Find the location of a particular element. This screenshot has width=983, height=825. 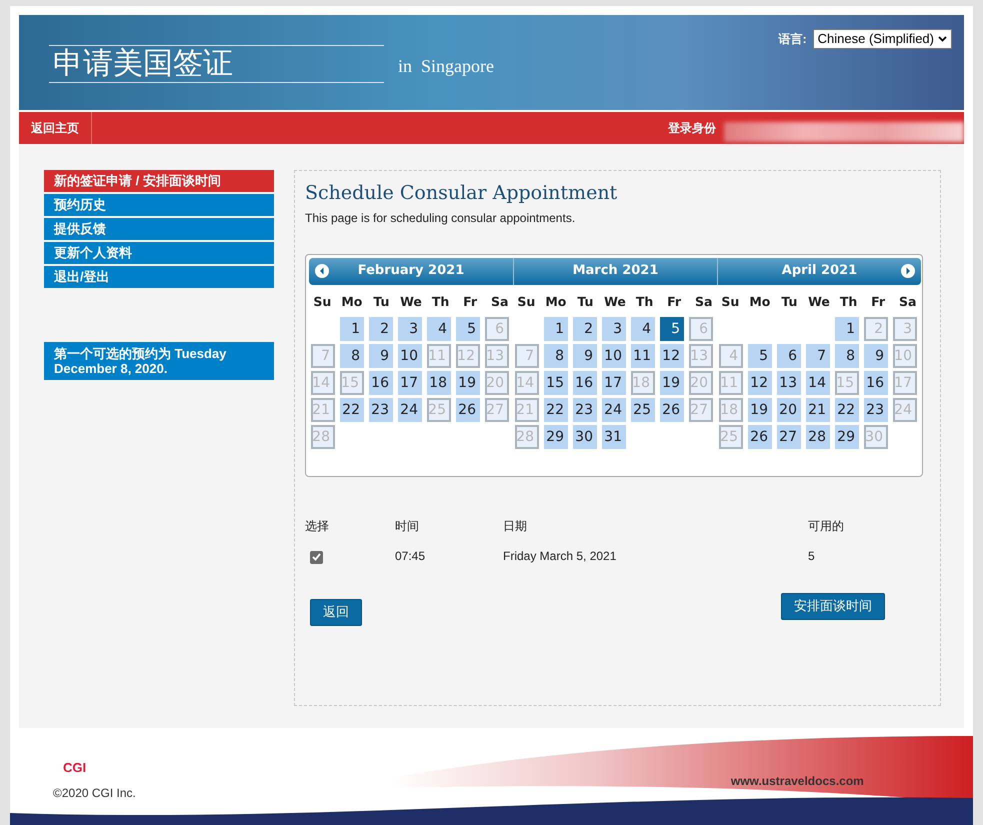

page-title: Schedule Consular Appointment is located at coordinates (461, 193).